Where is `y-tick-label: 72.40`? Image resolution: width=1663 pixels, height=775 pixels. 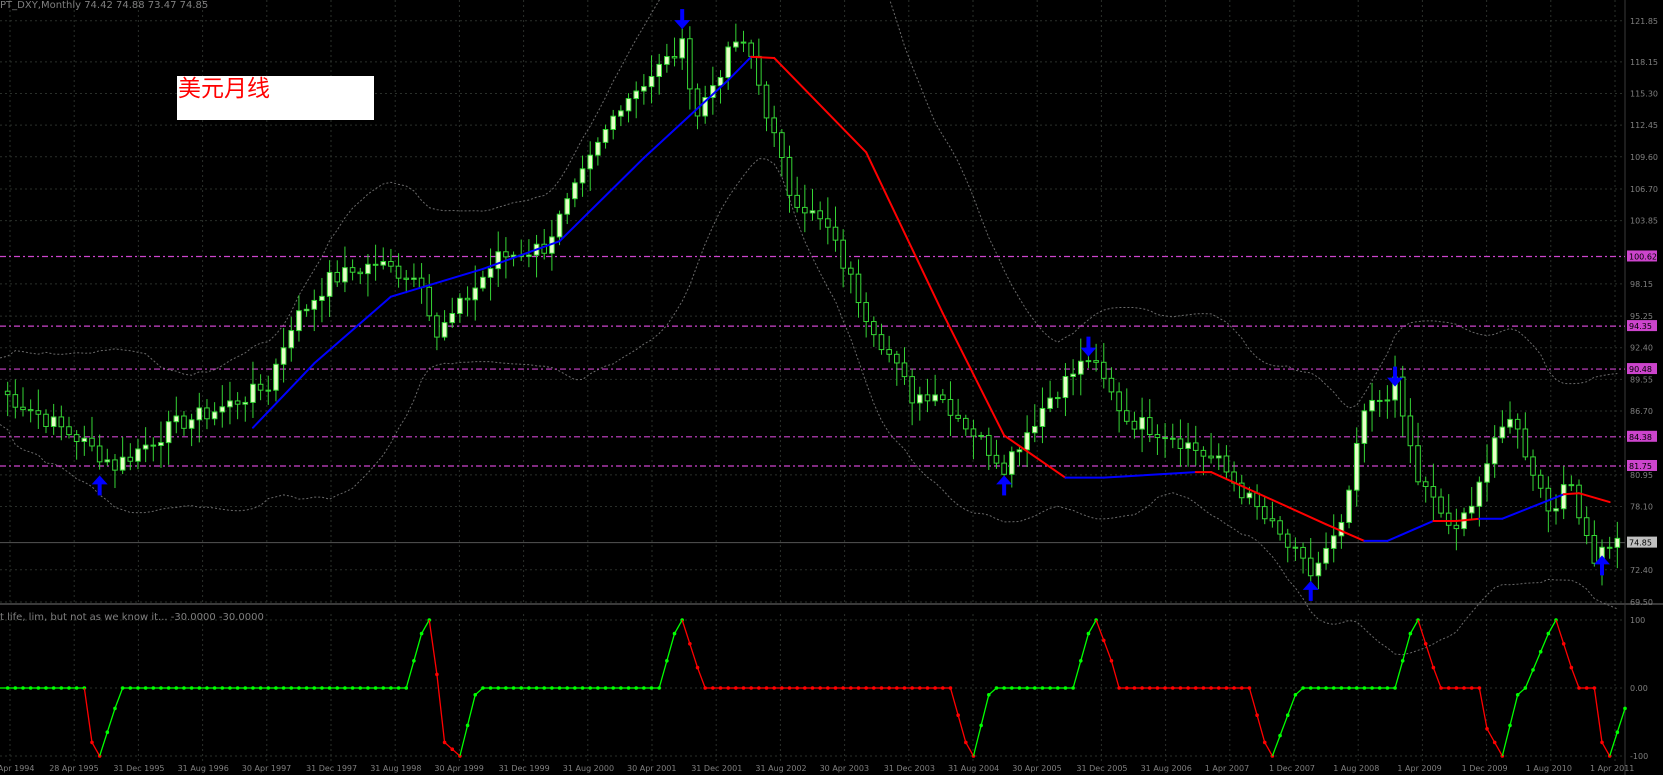
y-tick-label: 72.40 is located at coordinates (1641, 570).